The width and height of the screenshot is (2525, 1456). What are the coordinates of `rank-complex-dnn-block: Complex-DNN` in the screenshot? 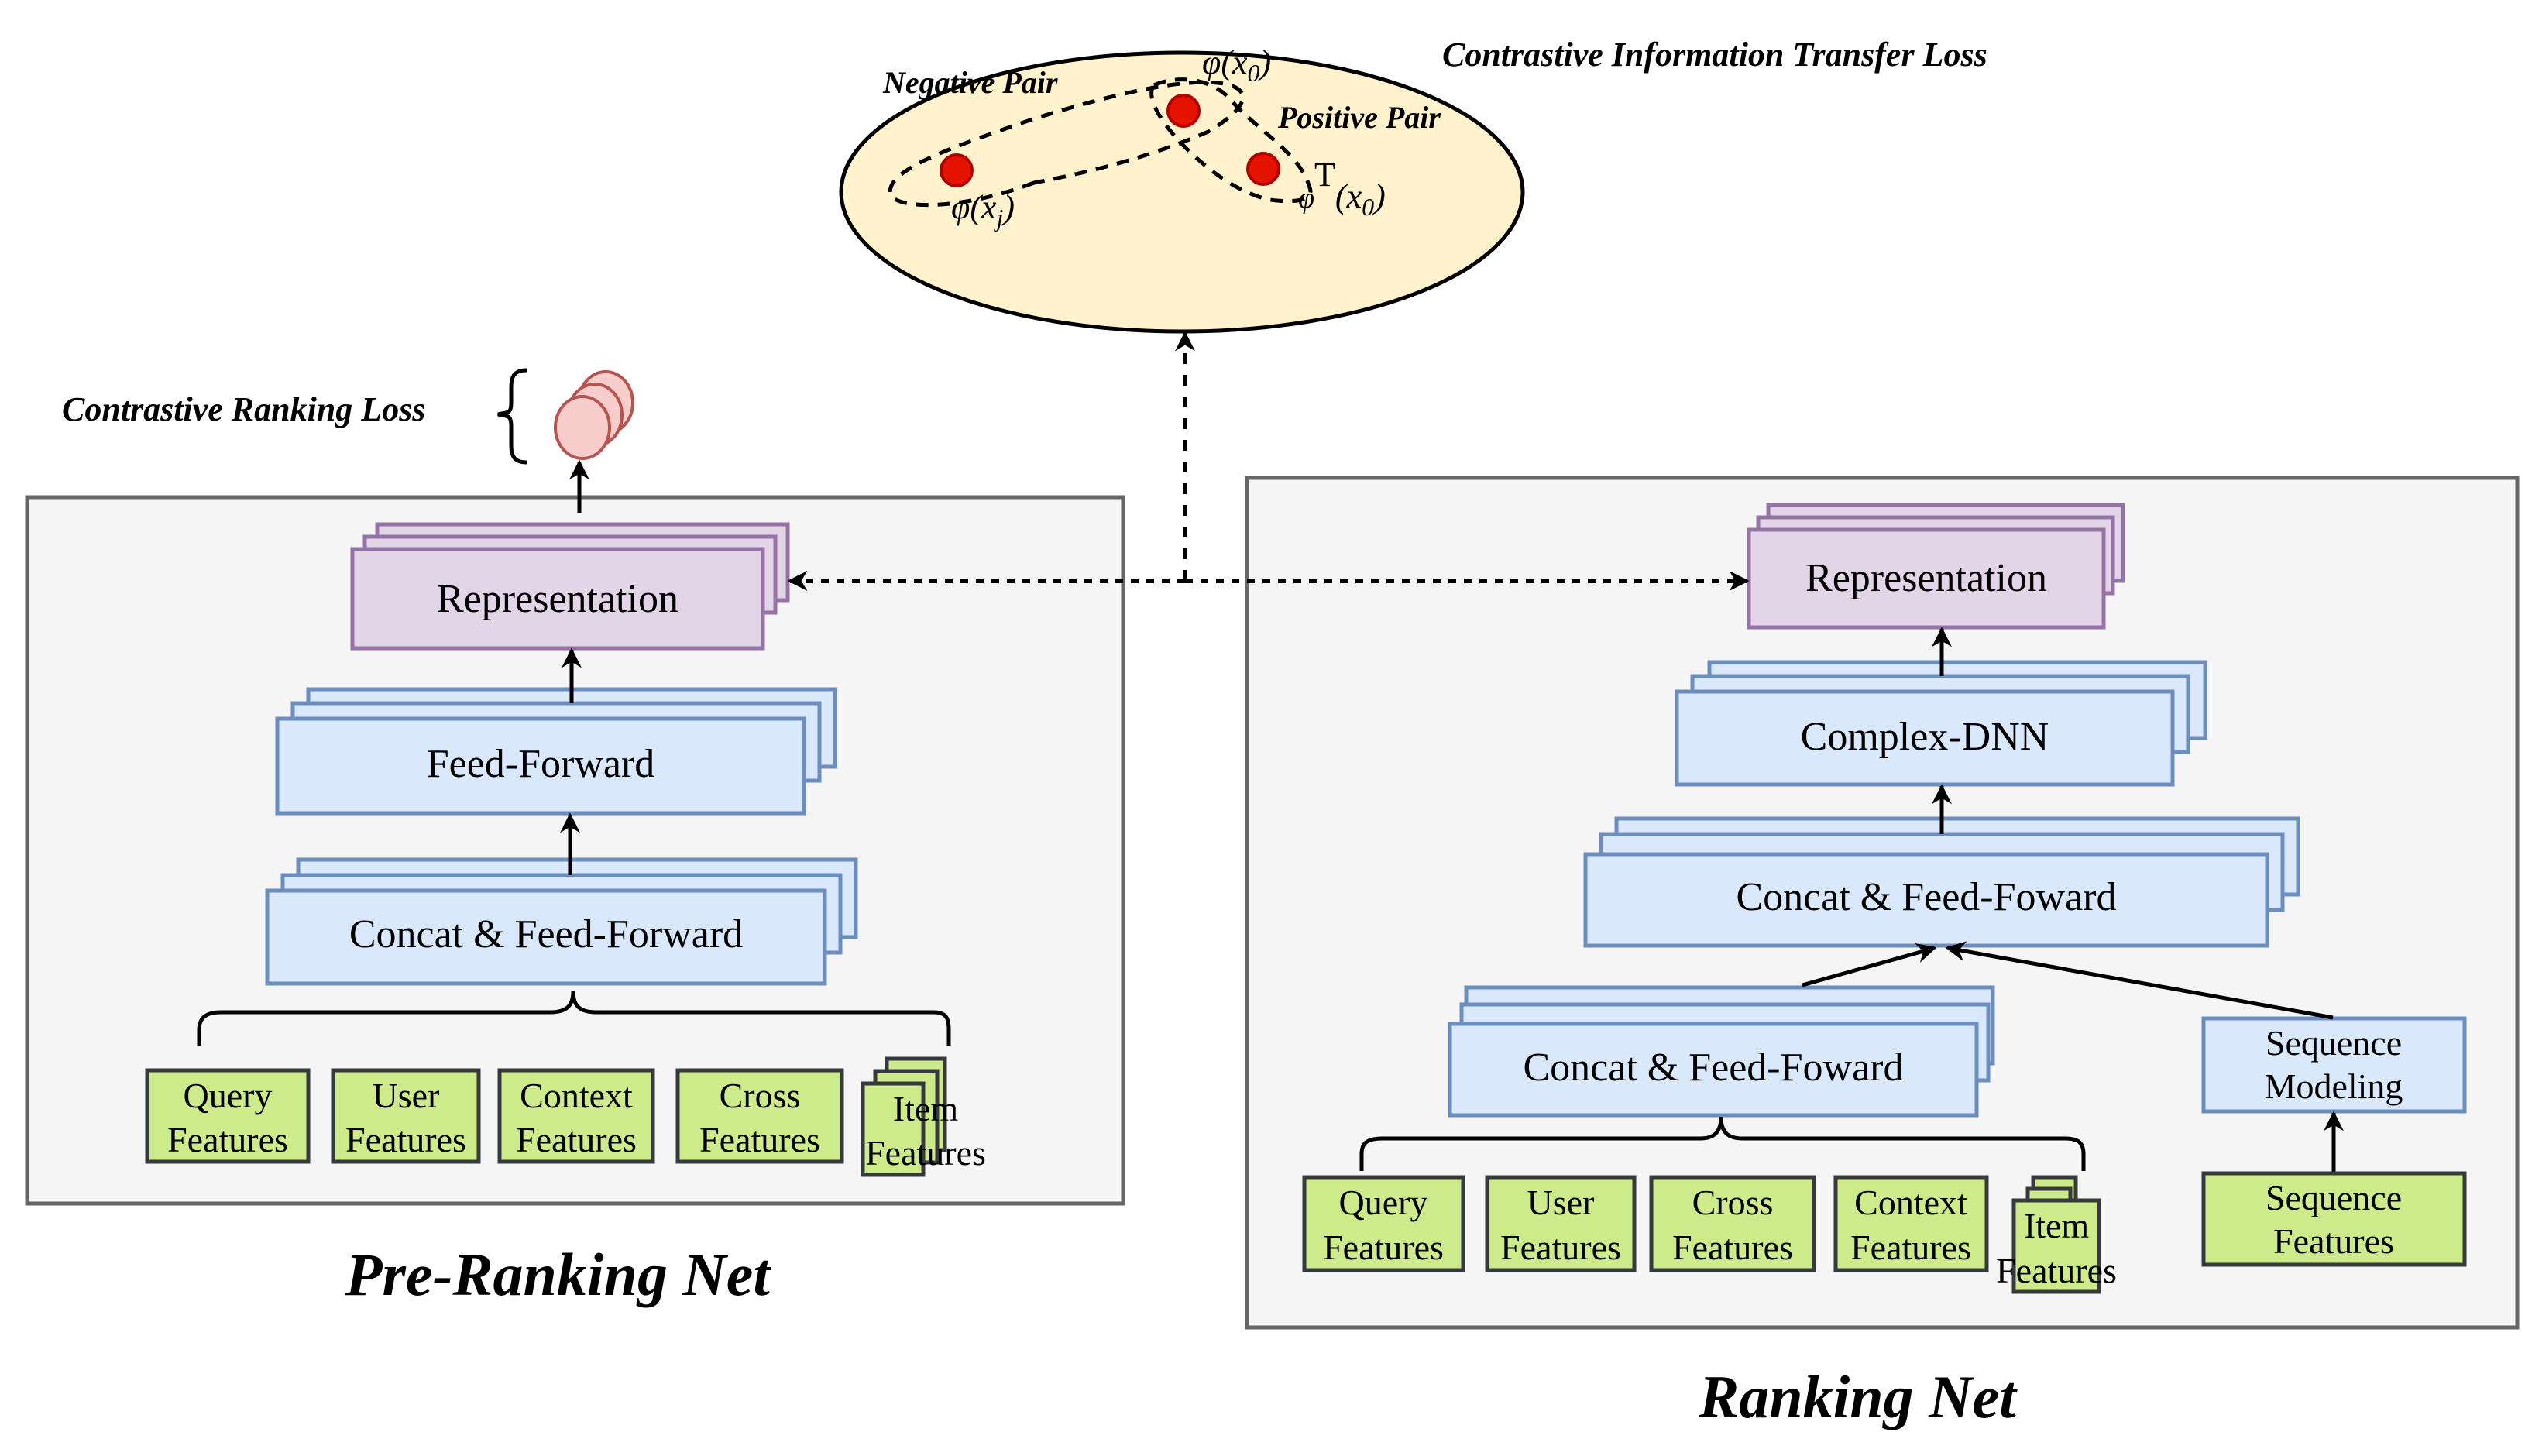 It's located at (1941, 724).